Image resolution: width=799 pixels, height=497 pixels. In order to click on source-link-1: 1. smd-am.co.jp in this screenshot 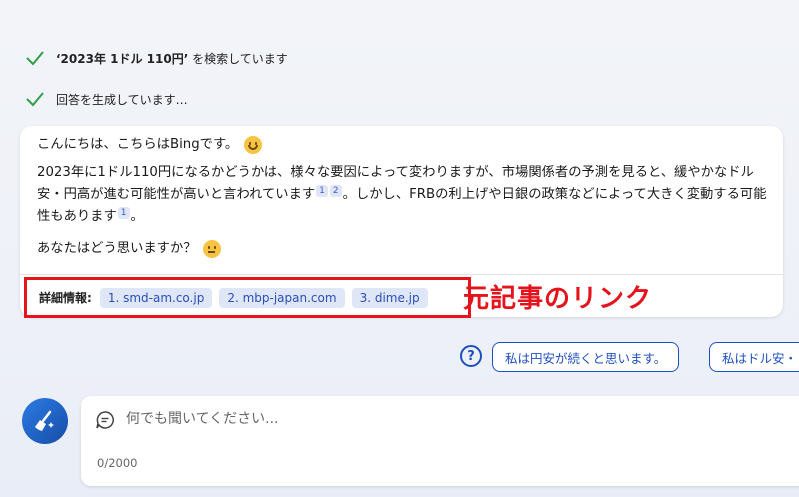, I will do `click(156, 297)`.